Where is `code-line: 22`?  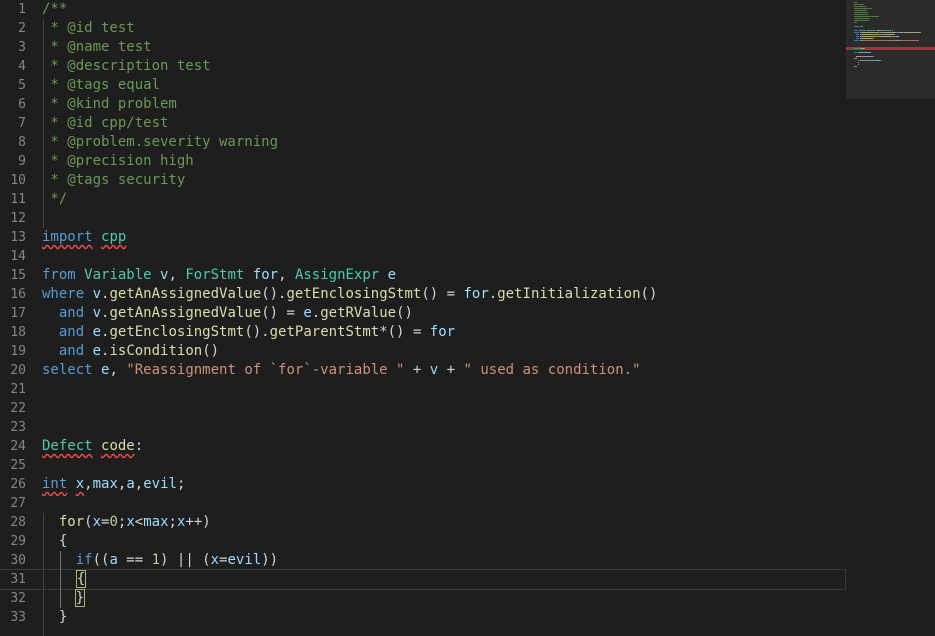
code-line: 22 is located at coordinates (422, 408).